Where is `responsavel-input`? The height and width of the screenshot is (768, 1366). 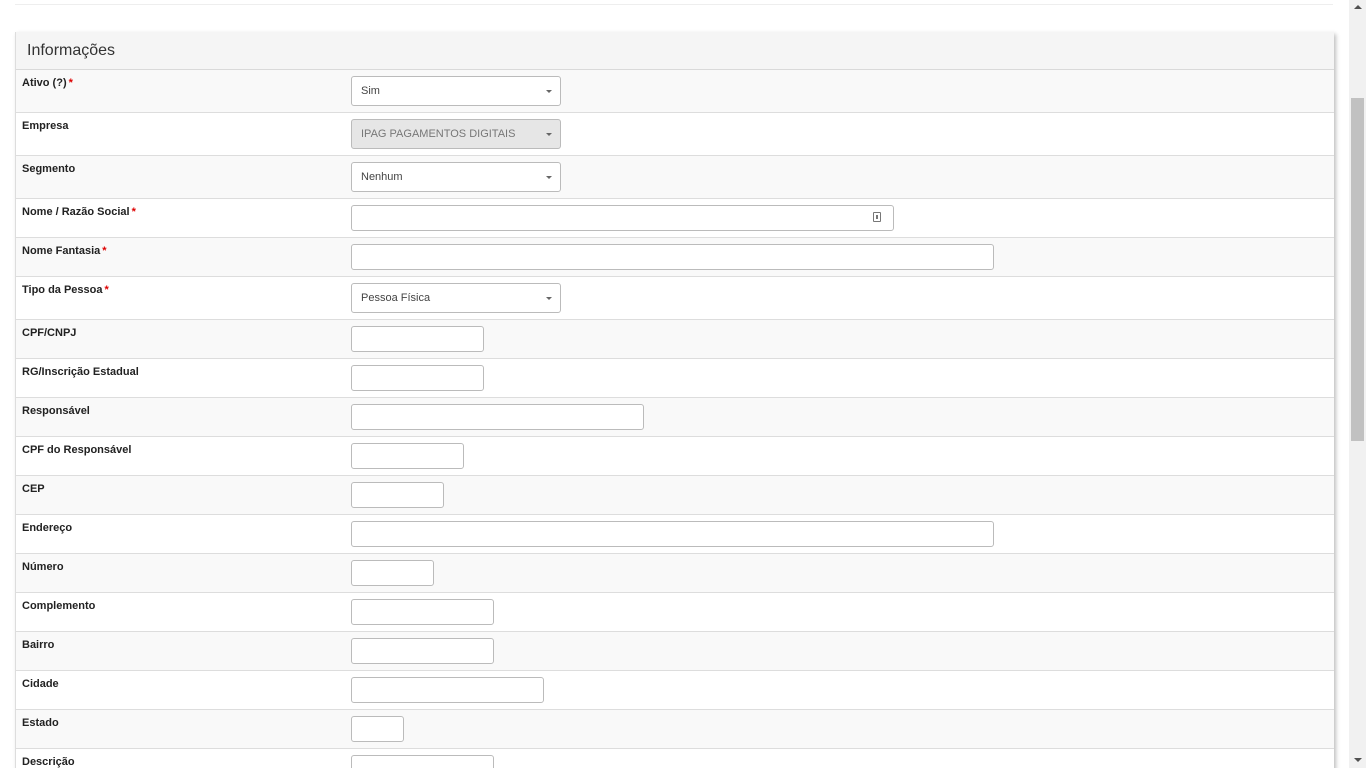 responsavel-input is located at coordinates (497, 417).